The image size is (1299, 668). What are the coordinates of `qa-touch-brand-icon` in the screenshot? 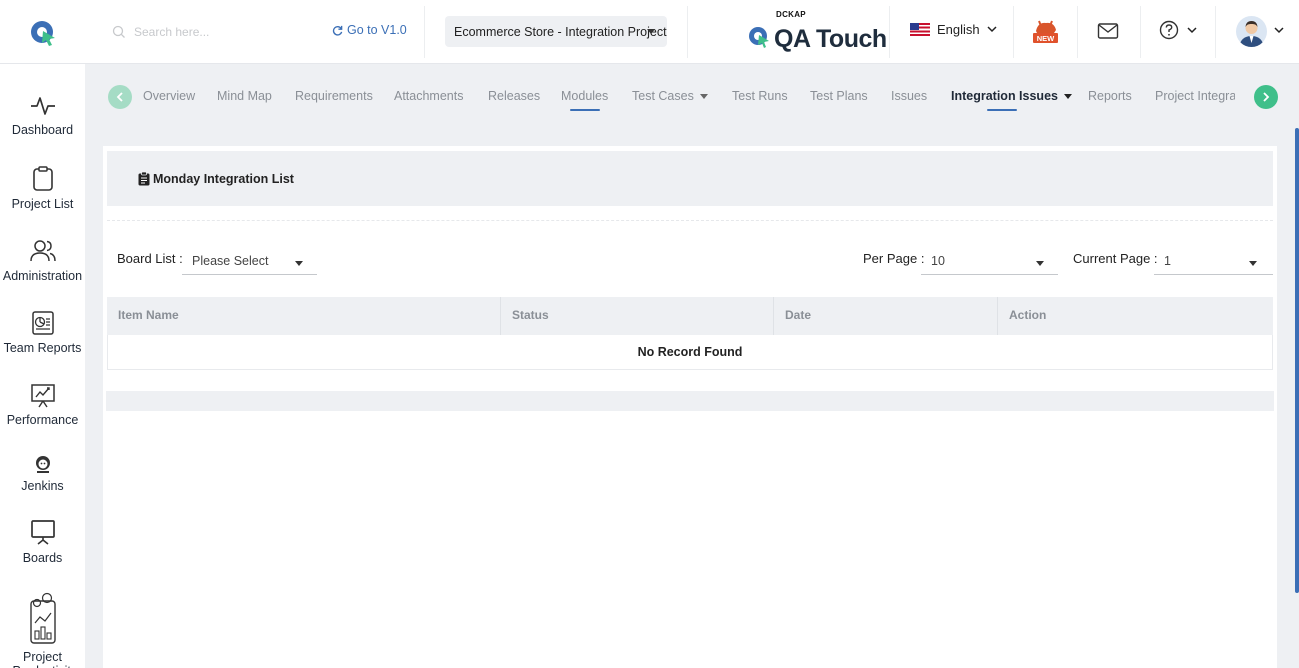 It's located at (759, 37).